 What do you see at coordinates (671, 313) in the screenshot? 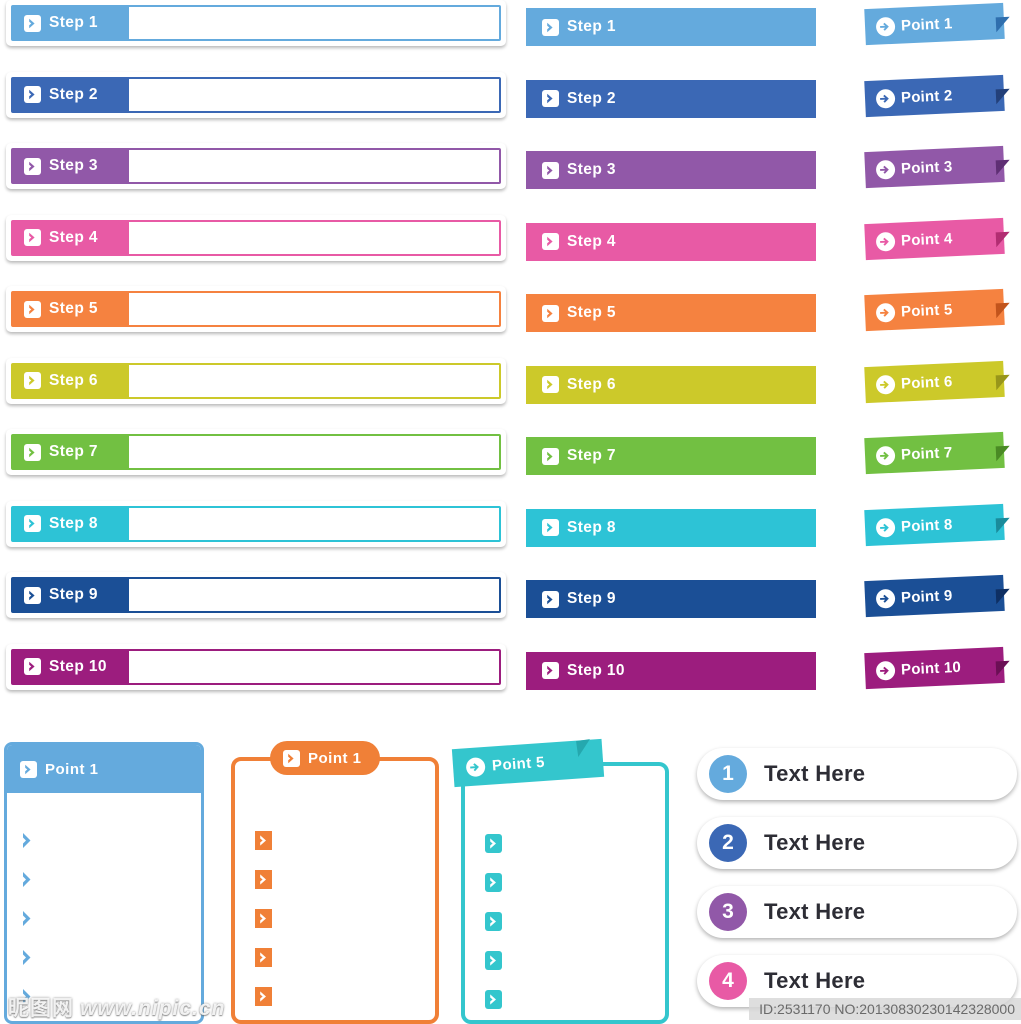
I see `solid-step-bar: Step 5` at bounding box center [671, 313].